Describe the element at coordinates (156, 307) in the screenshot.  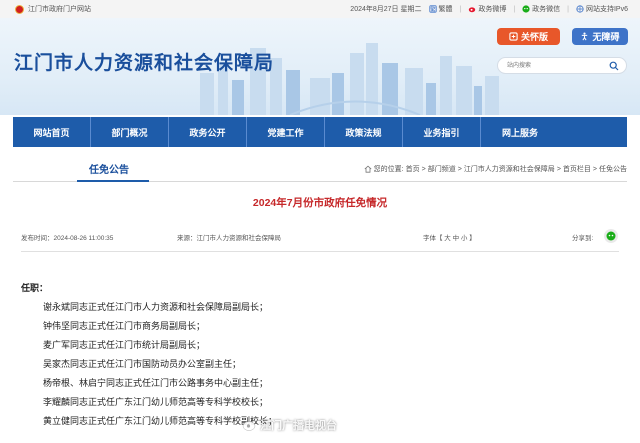
I see `appointment-line: 谢永斌同志正式任江门市人力资源和社会保障局副局长；` at that location.